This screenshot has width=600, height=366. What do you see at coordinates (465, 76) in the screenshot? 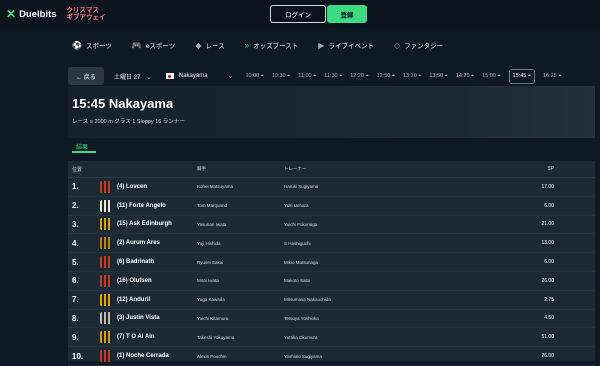
I see `race-time-tab: 14:20 ⌖` at bounding box center [465, 76].